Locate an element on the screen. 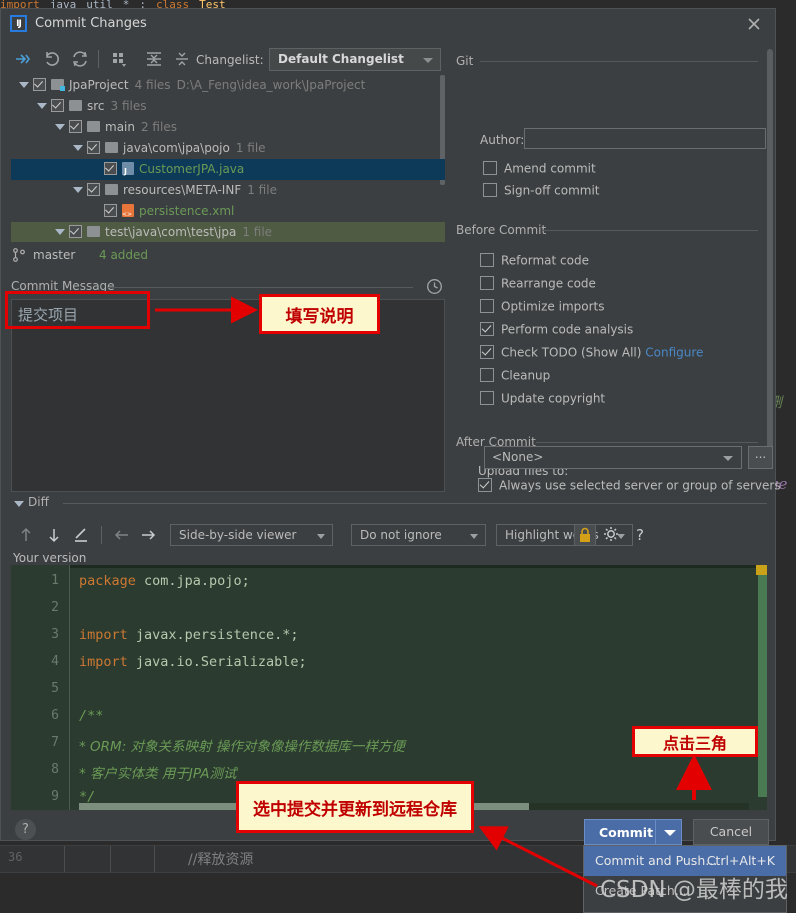  row-count: 2 files is located at coordinates (158, 127).